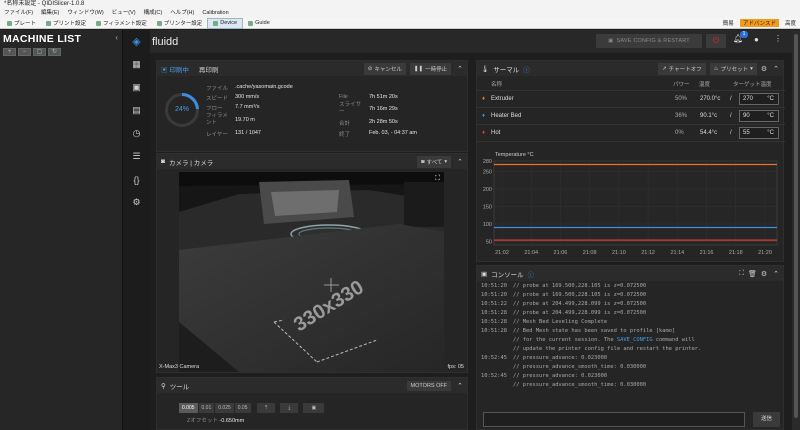 This screenshot has height=430, width=800. What do you see at coordinates (25, 24) in the screenshot?
I see `tab-plate-label: プレート` at bounding box center [25, 24].